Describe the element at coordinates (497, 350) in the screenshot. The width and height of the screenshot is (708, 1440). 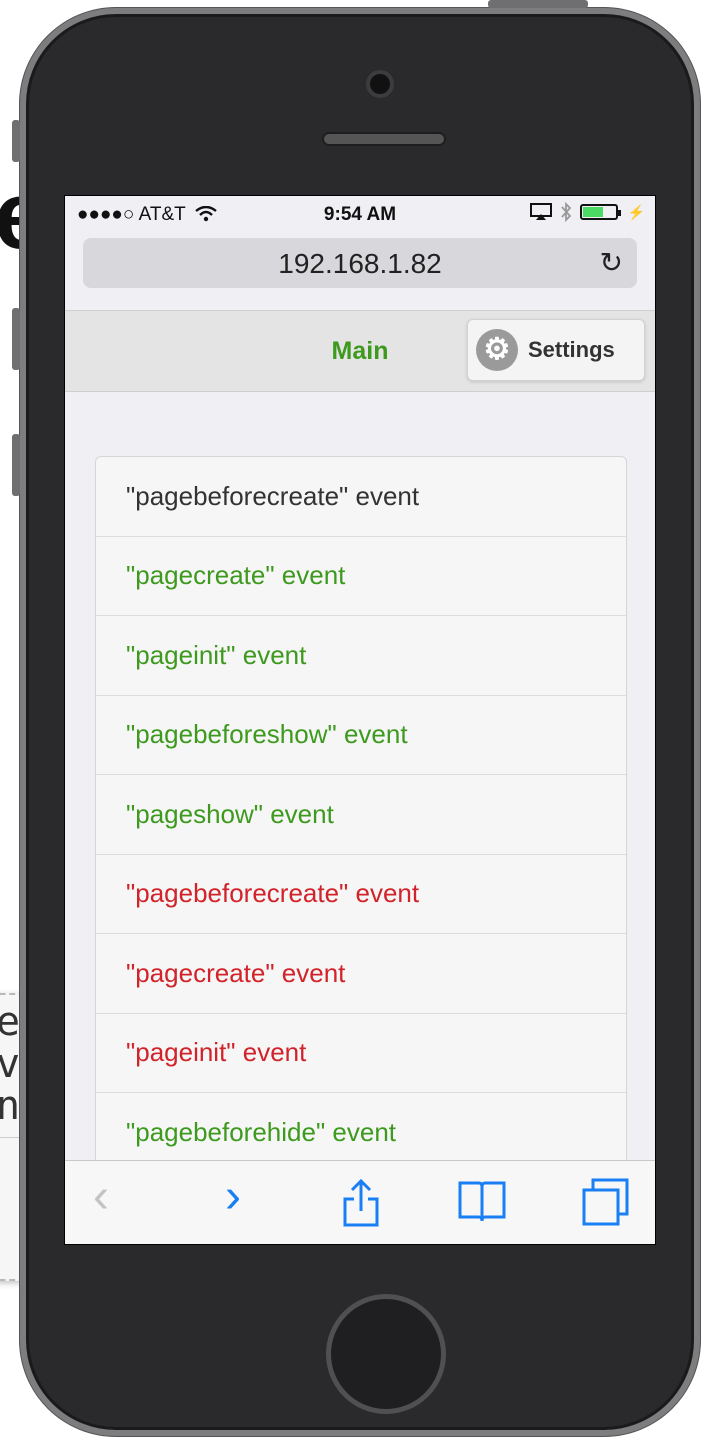
I see `gear-icon: ⚙` at that location.